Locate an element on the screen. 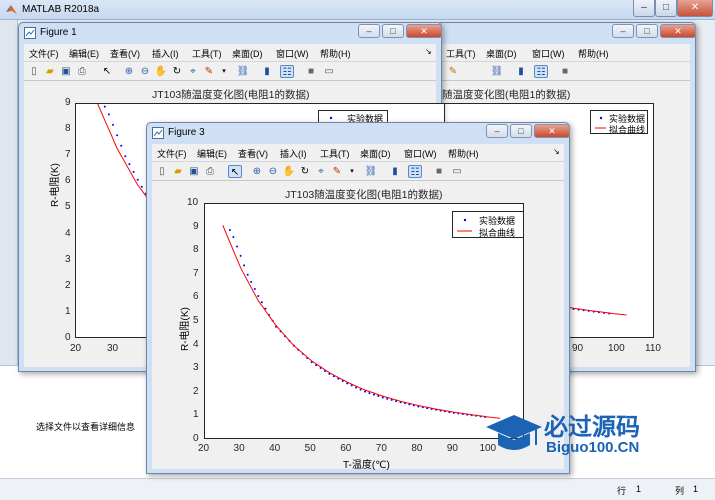 The width and height of the screenshot is (715, 500). fig2-xtick-100: 100 is located at coordinates (616, 348).